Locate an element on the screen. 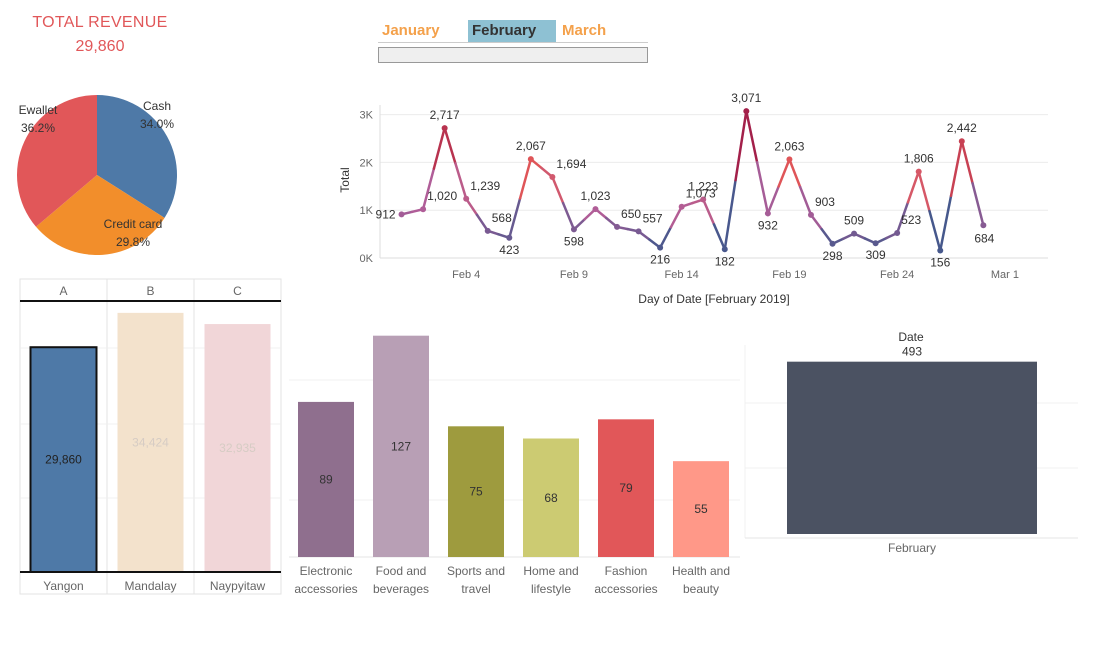 This screenshot has width=1119, height=659. date-bar-label: 493 is located at coordinates (912, 352).